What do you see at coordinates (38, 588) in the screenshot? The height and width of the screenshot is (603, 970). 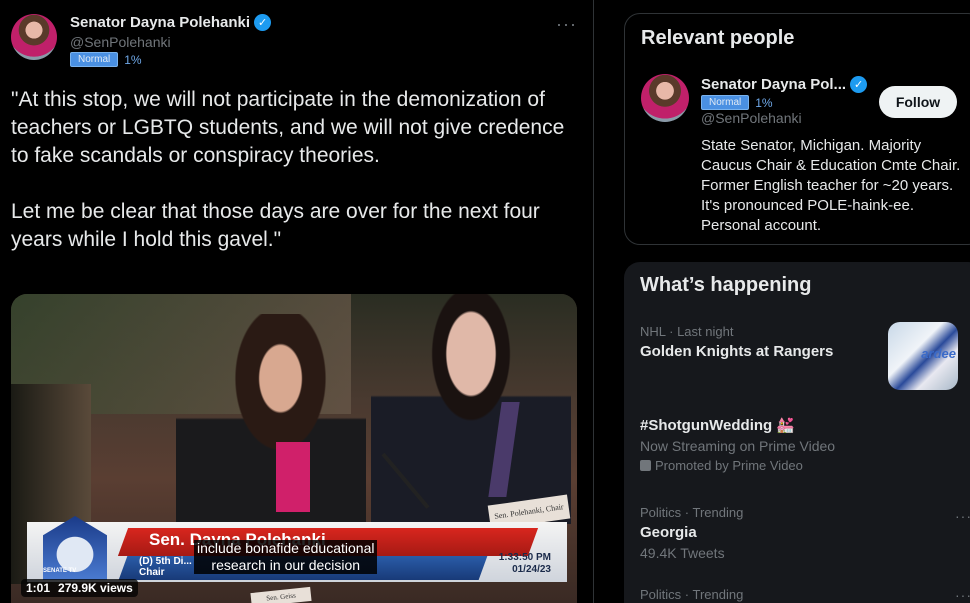 I see `video-duration: 1:01` at bounding box center [38, 588].